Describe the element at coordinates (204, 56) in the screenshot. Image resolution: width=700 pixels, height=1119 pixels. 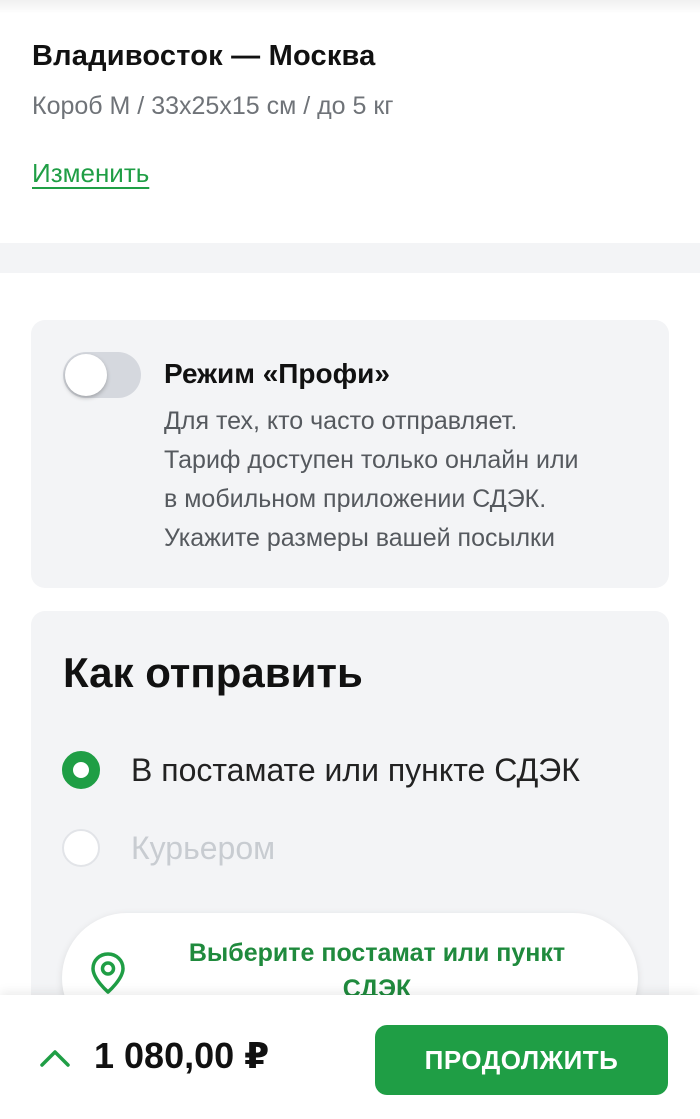
I see `route-title: Владивосток — Москва` at that location.